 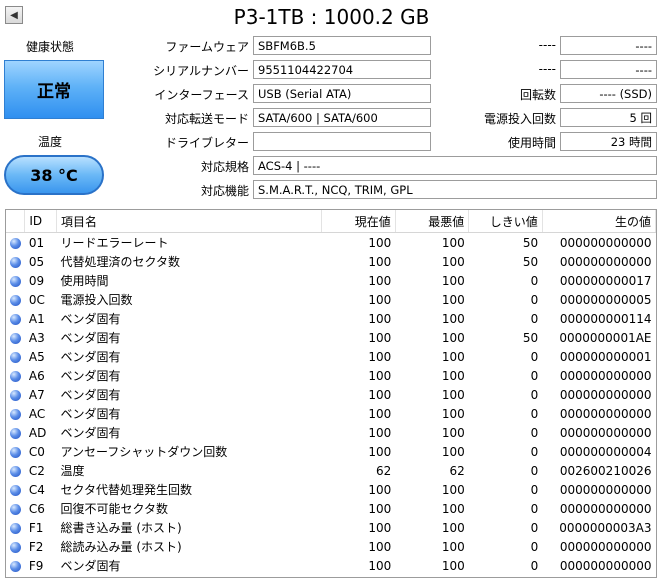 What do you see at coordinates (608, 69) in the screenshot?
I see `unused-field-2: ----` at bounding box center [608, 69].